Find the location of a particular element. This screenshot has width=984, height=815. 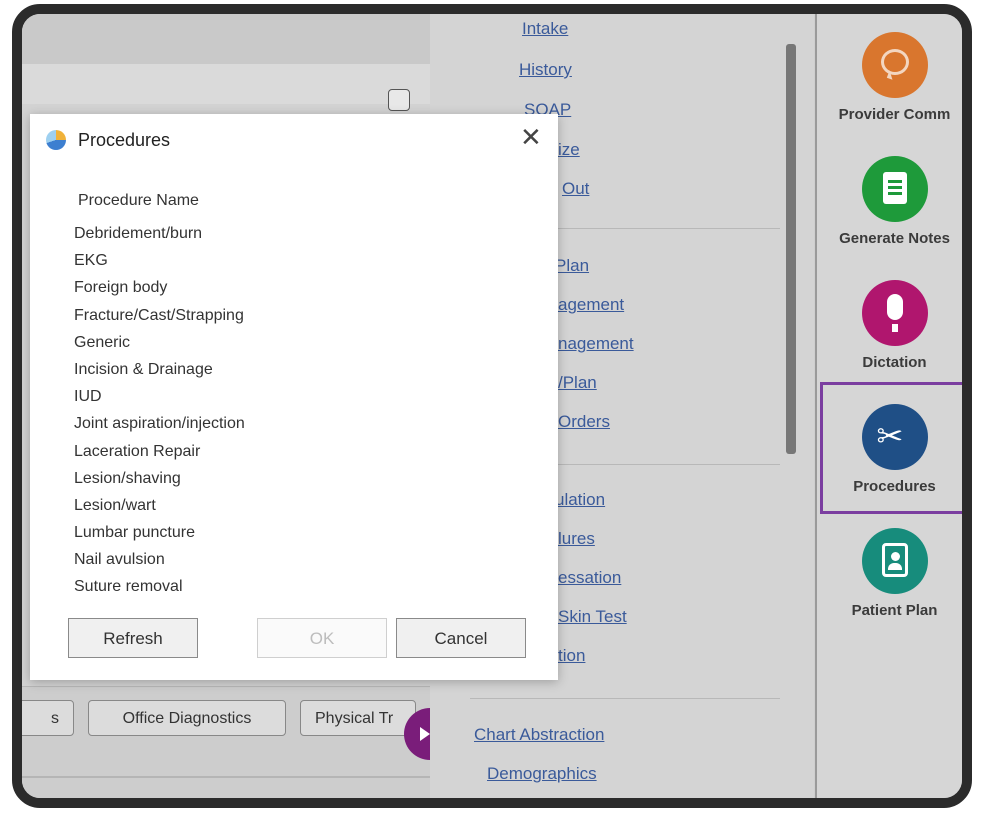

patient-plan-button: Patient Plan is located at coordinates (889, 573).